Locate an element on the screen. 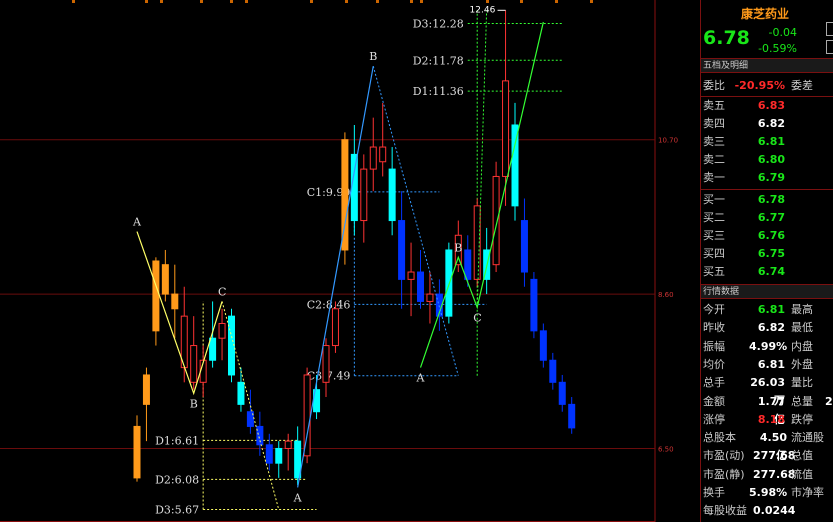 This screenshot has height=522, width=833. ask-row: 卖二 6.80 is located at coordinates (767, 160).